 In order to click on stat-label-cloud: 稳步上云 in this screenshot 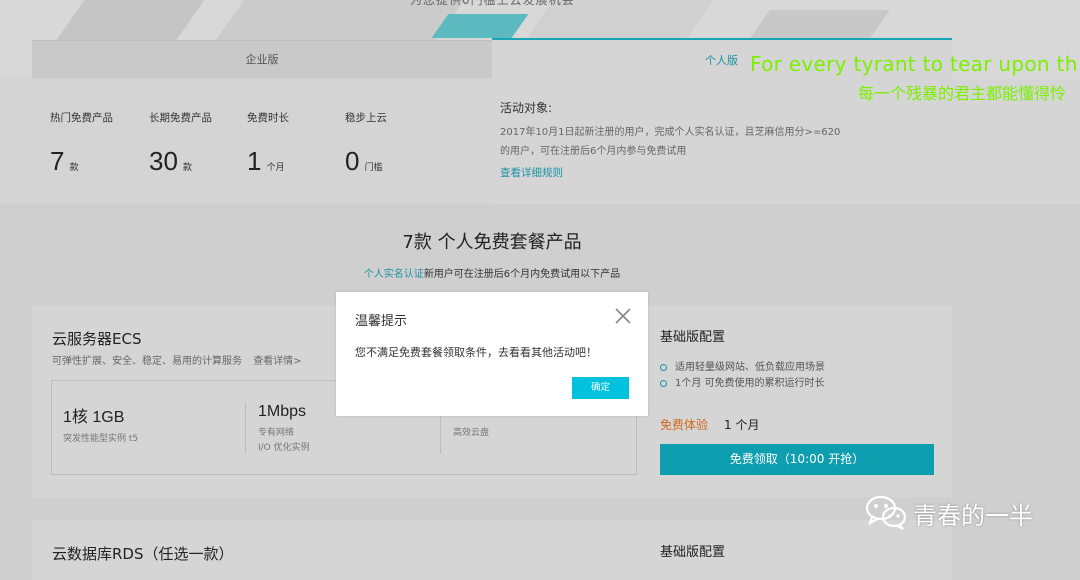, I will do `click(366, 118)`.